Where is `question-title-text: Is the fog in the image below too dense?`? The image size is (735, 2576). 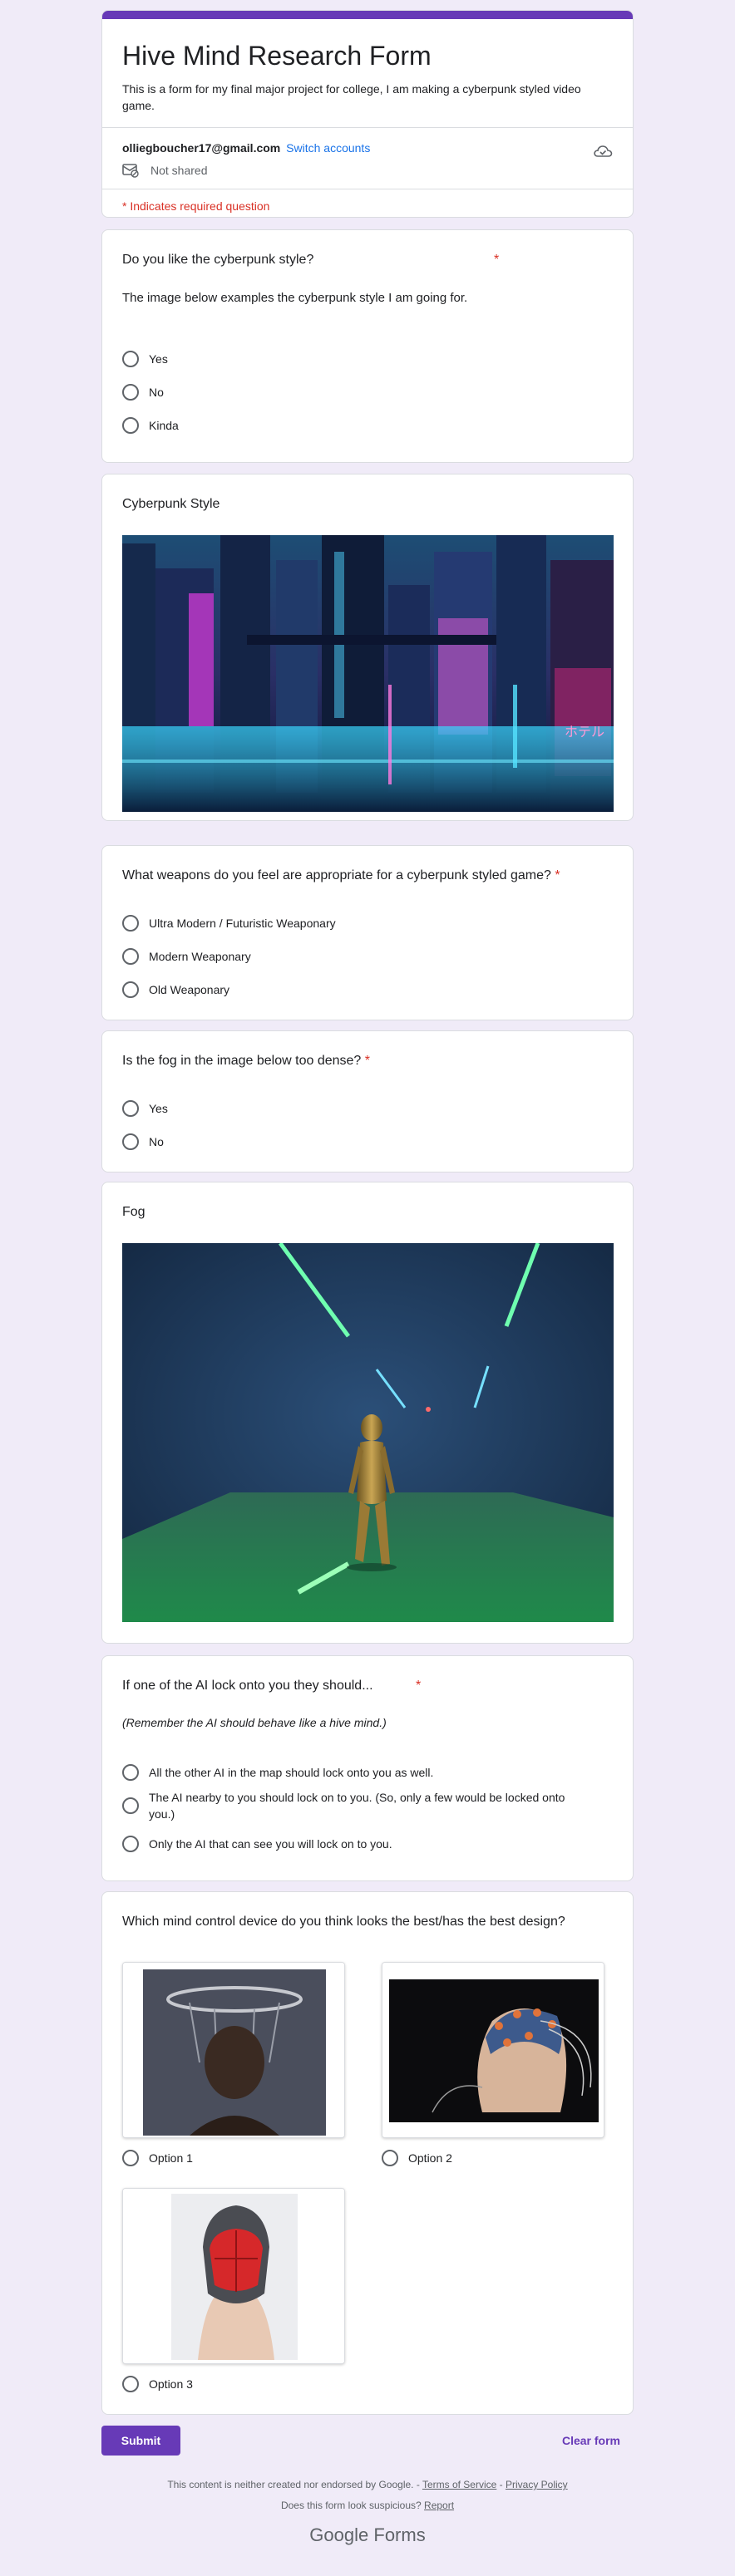 question-title-text: Is the fog in the image below too dense? is located at coordinates (242, 1061).